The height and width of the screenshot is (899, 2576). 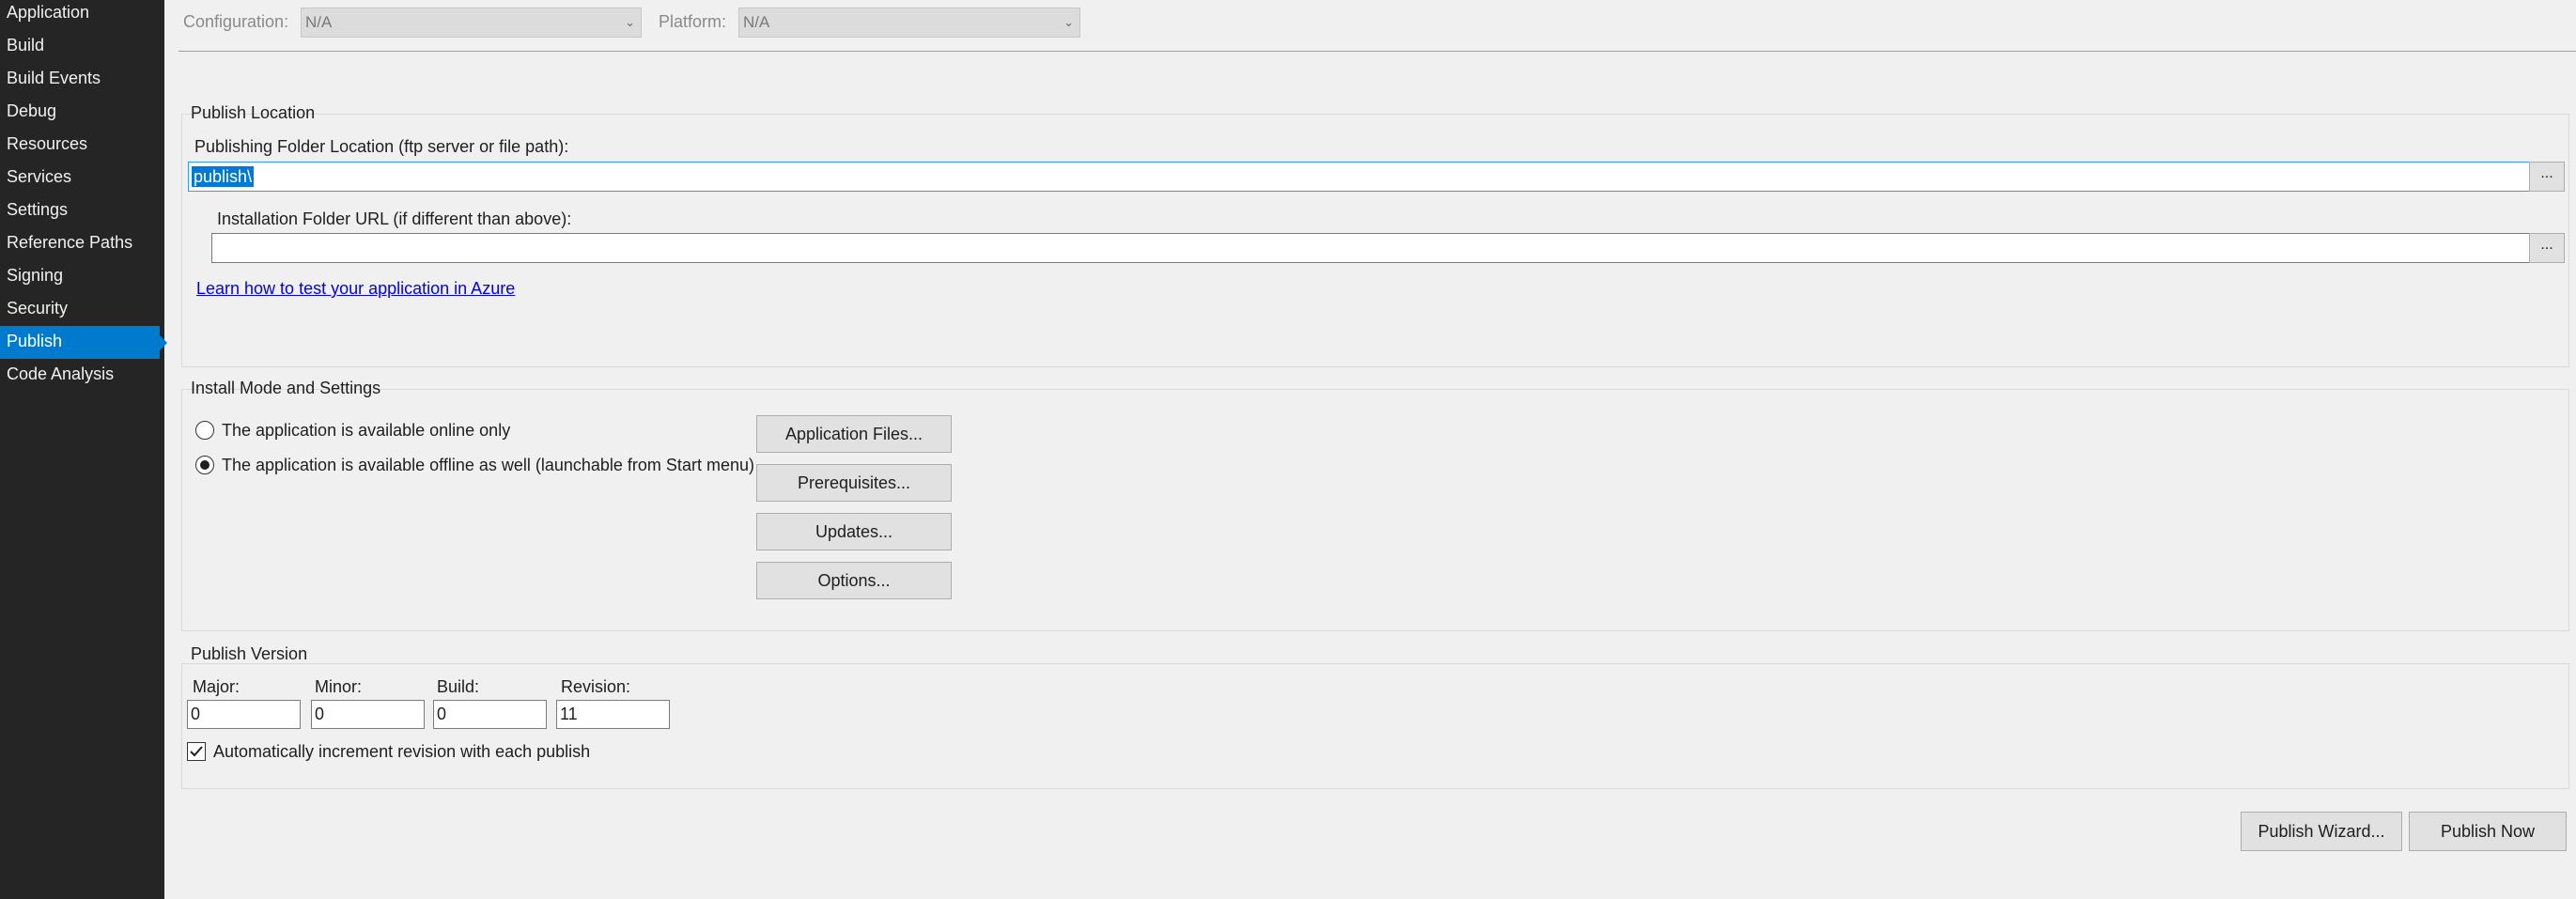 I want to click on sidebar-item-debug: Debug, so click(x=82, y=115).